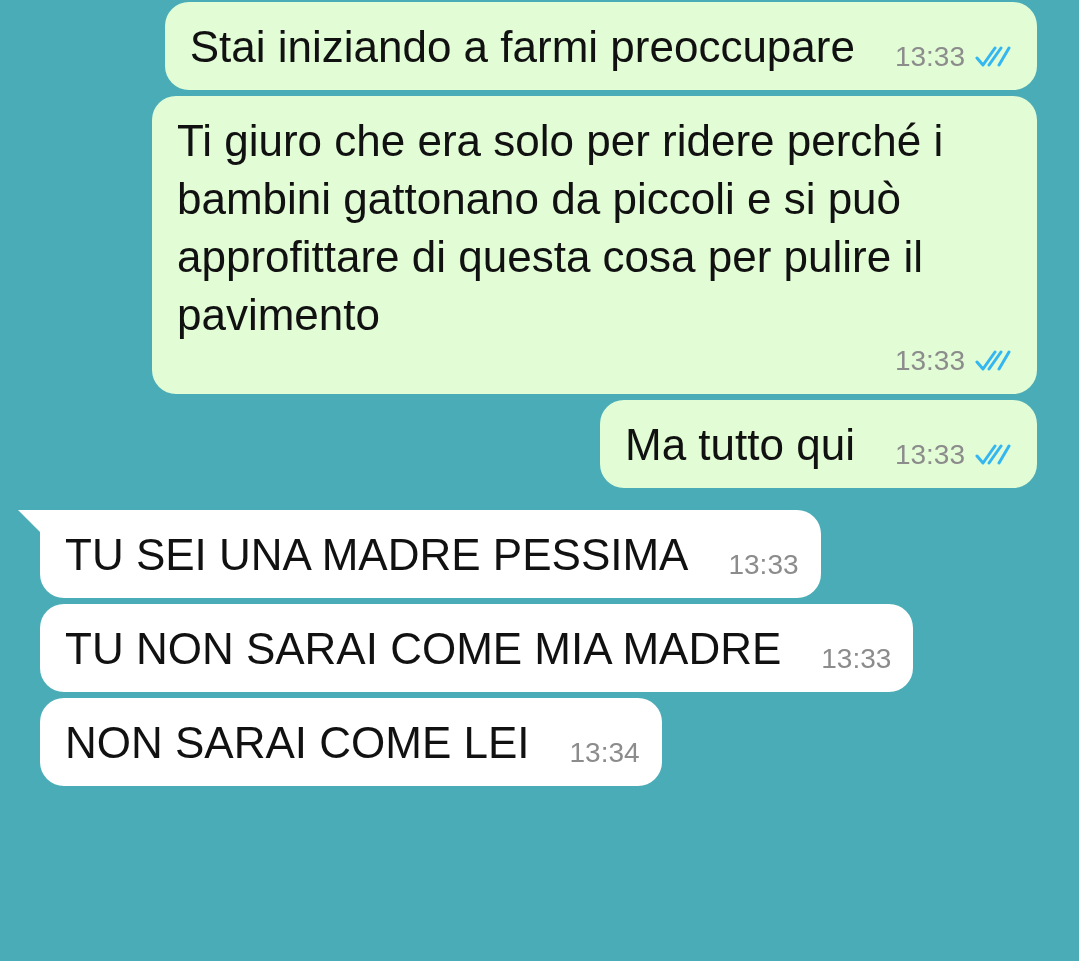 Image resolution: width=1079 pixels, height=961 pixels. Describe the element at coordinates (604, 753) in the screenshot. I see `message-time: 13:34` at that location.